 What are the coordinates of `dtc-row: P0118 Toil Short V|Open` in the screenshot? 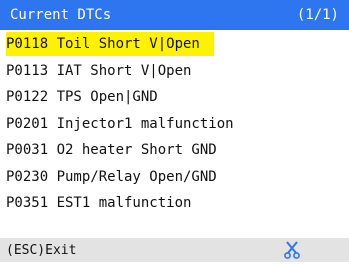 It's located at (174, 44).